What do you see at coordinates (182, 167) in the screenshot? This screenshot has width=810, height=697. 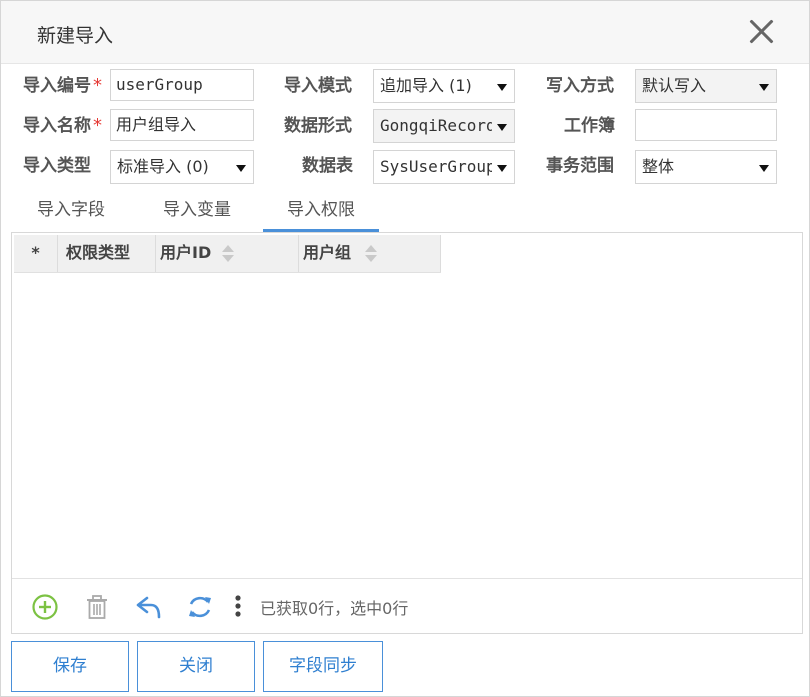 I see `import-type-select: 标准导入 (0)` at bounding box center [182, 167].